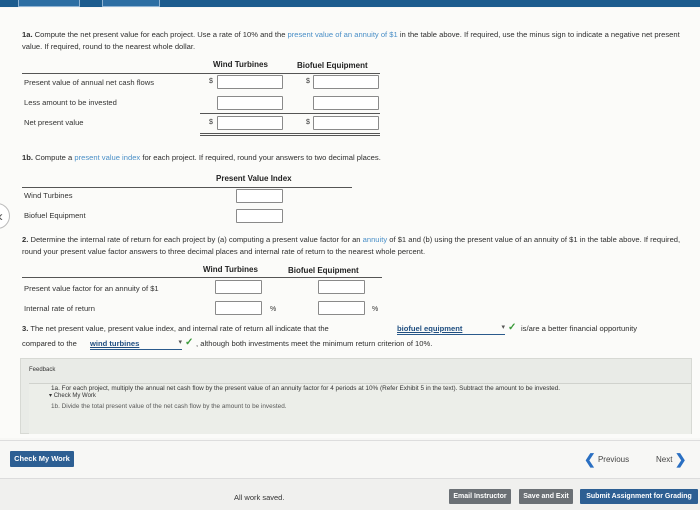 The image size is (700, 510). I want to click on previous-part-arrow: ‹, so click(5, 216).